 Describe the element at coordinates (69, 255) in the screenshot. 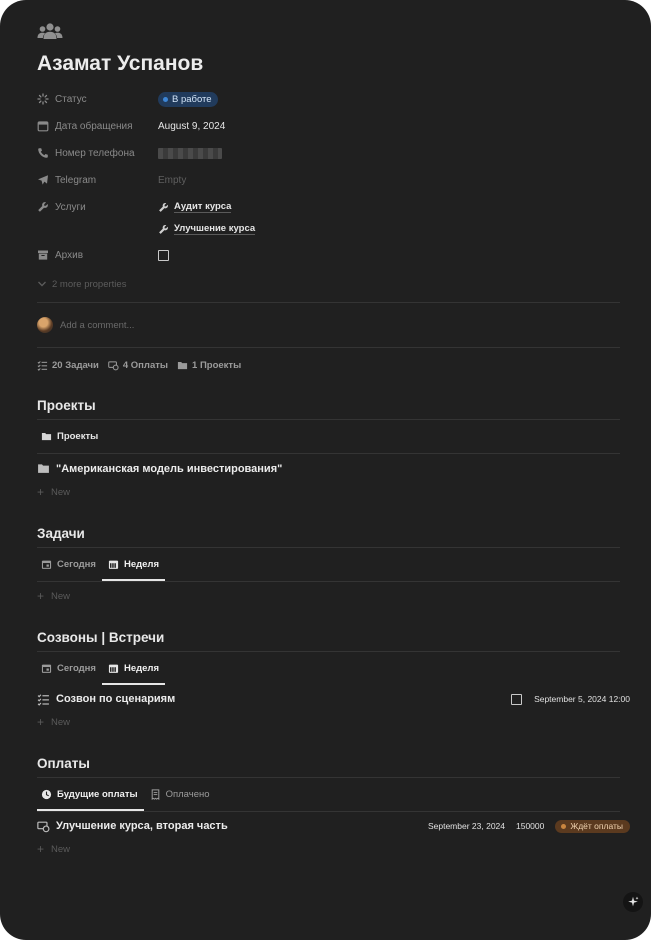

I see `property-label: Архив` at that location.